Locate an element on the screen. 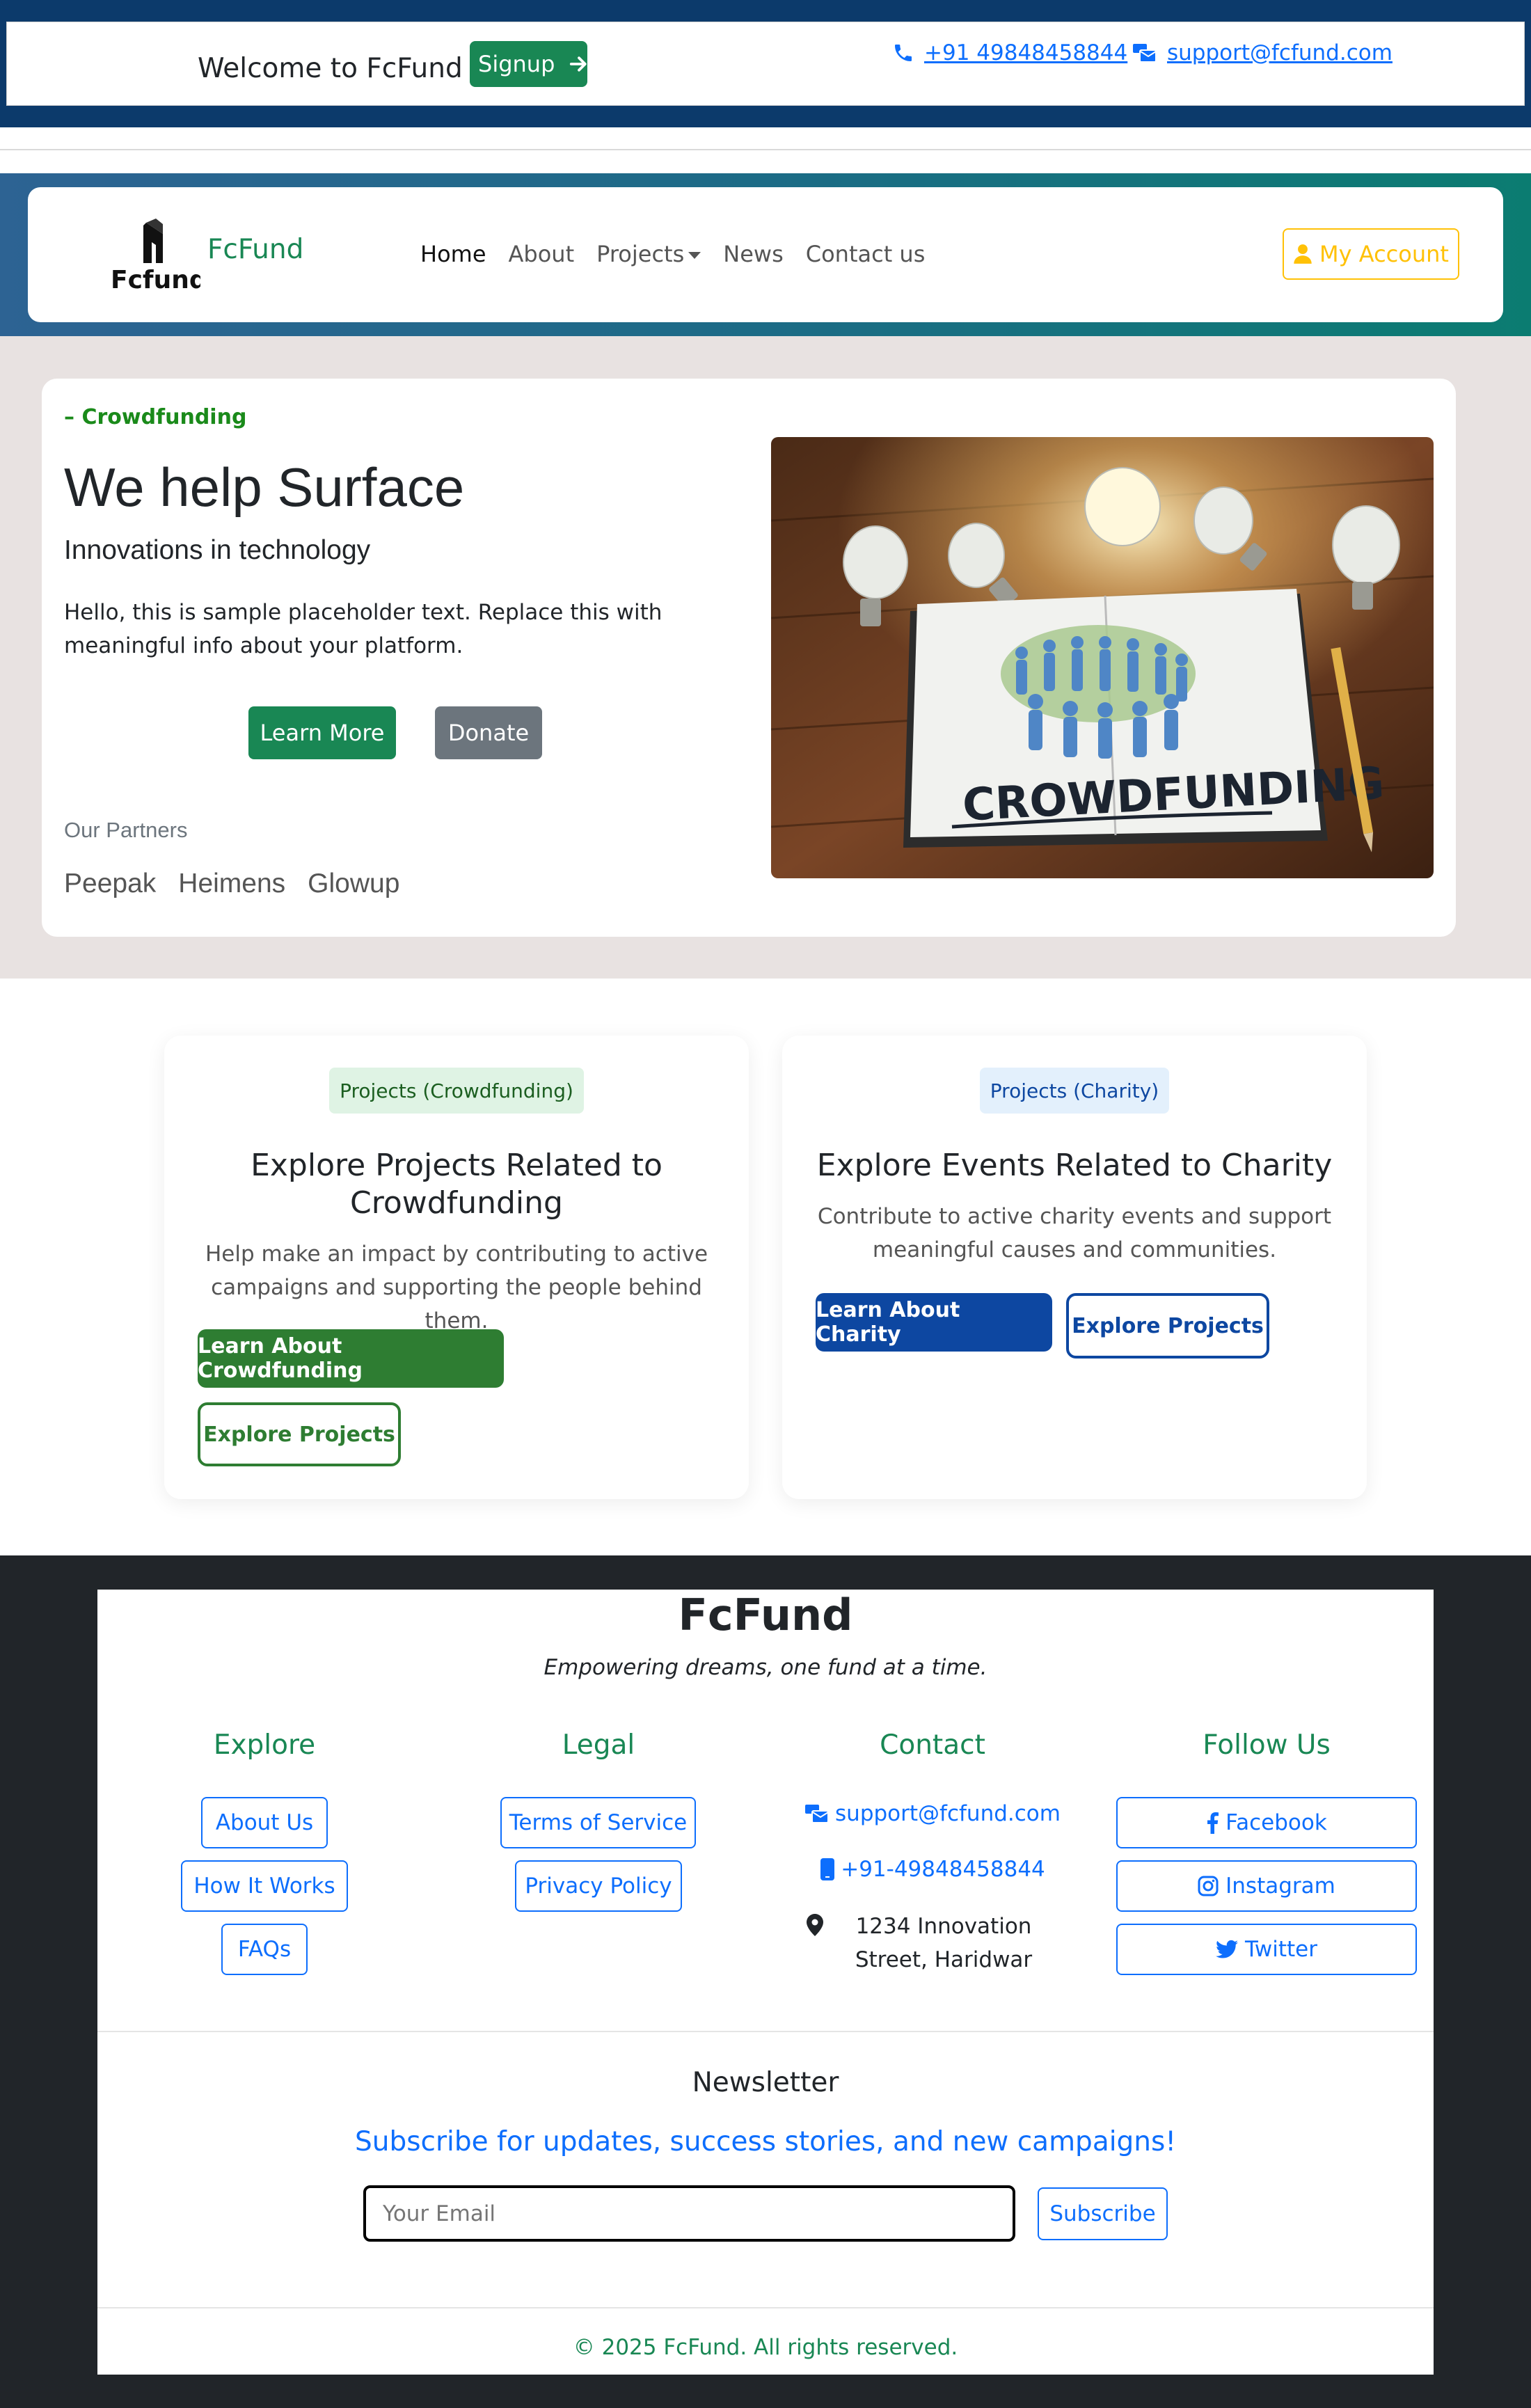 This screenshot has height=2408, width=1531. footer-tagline: Empowering dreams, one fund at a time. is located at coordinates (765, 1667).